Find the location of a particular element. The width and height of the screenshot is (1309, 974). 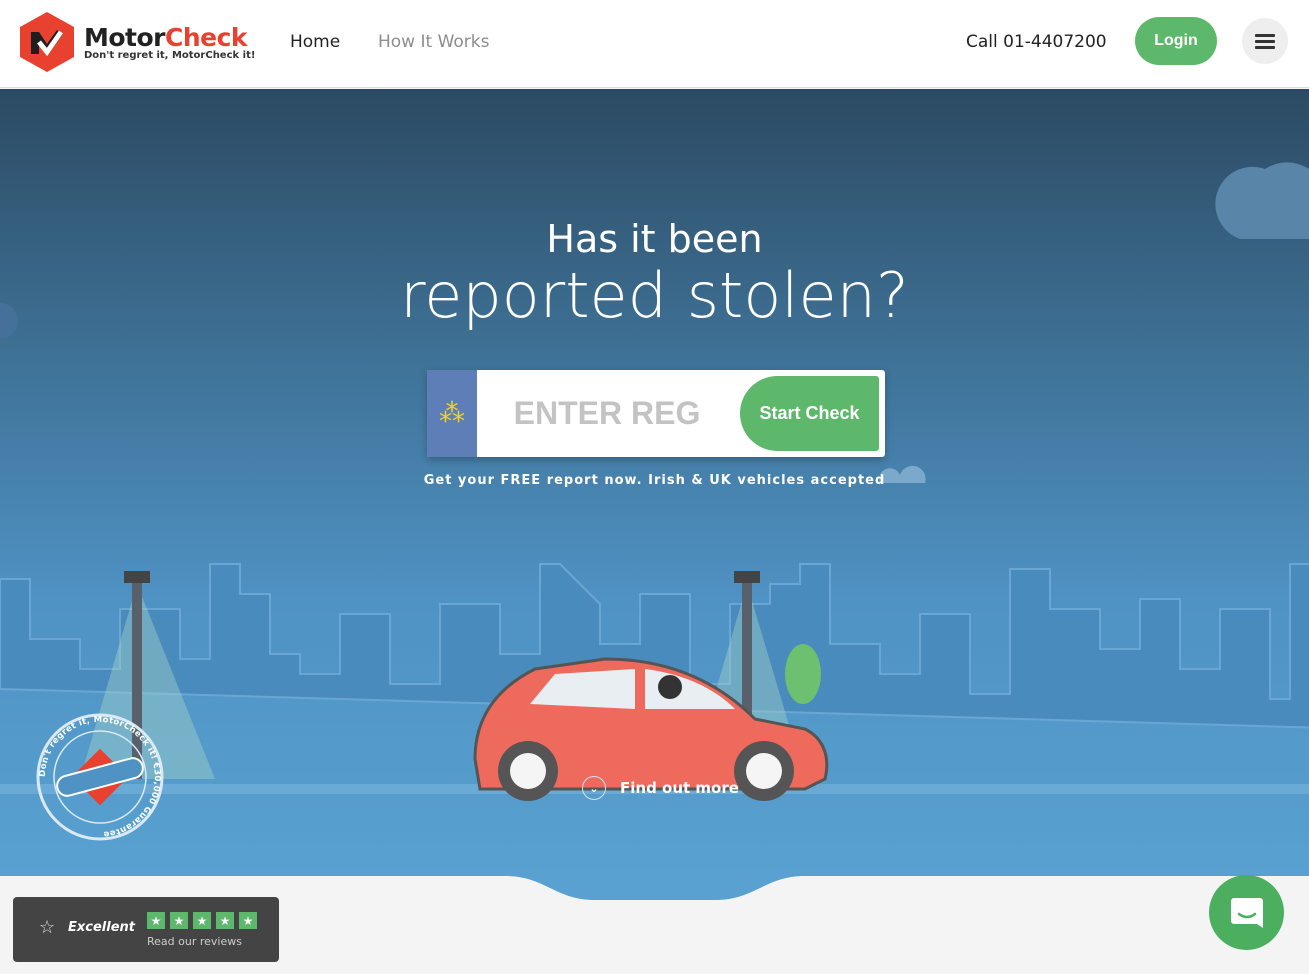

motorcheck-logo-icon is located at coordinates (47, 42).